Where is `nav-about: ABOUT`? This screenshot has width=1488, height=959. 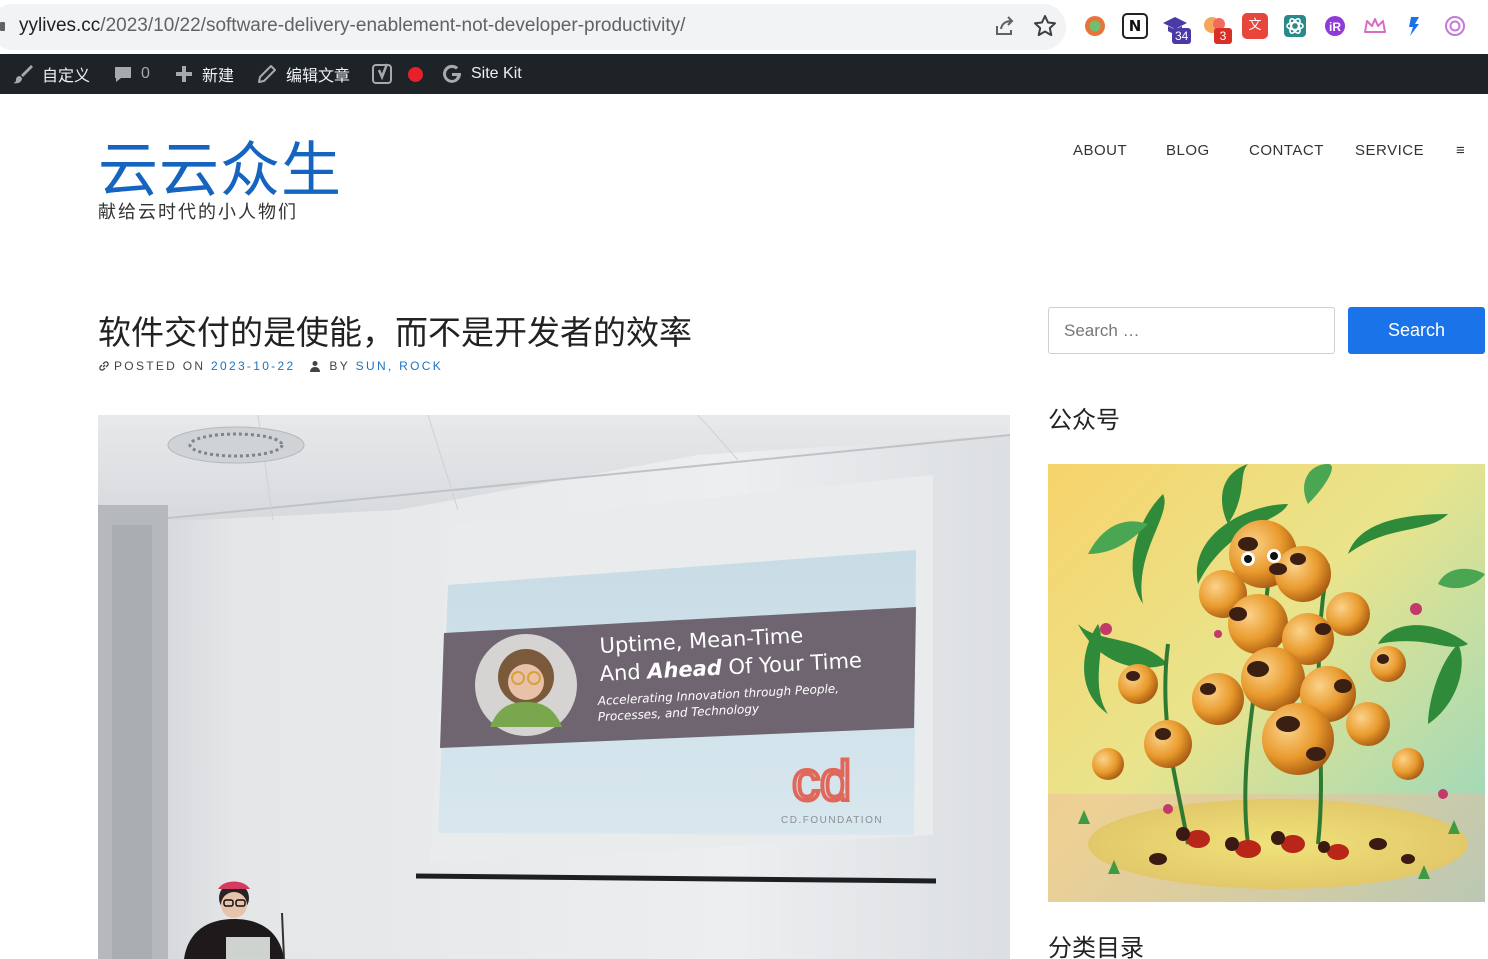
nav-about: ABOUT is located at coordinates (1100, 150).